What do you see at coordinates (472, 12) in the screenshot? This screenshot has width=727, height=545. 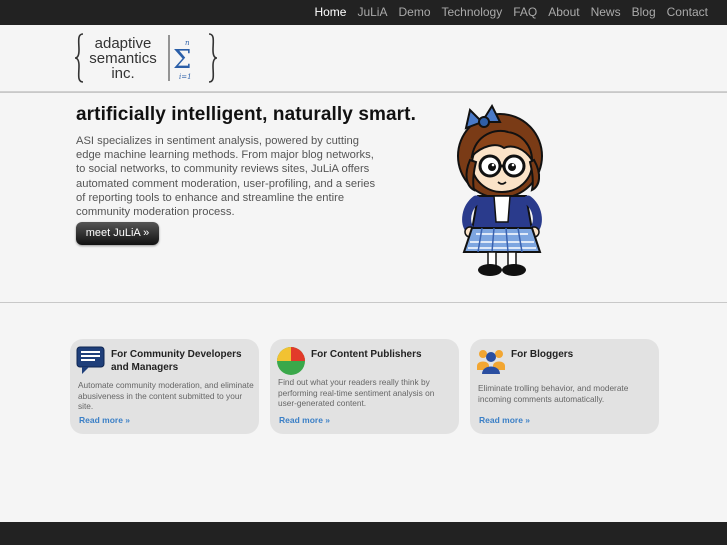 I see `nav-technology: Technology` at bounding box center [472, 12].